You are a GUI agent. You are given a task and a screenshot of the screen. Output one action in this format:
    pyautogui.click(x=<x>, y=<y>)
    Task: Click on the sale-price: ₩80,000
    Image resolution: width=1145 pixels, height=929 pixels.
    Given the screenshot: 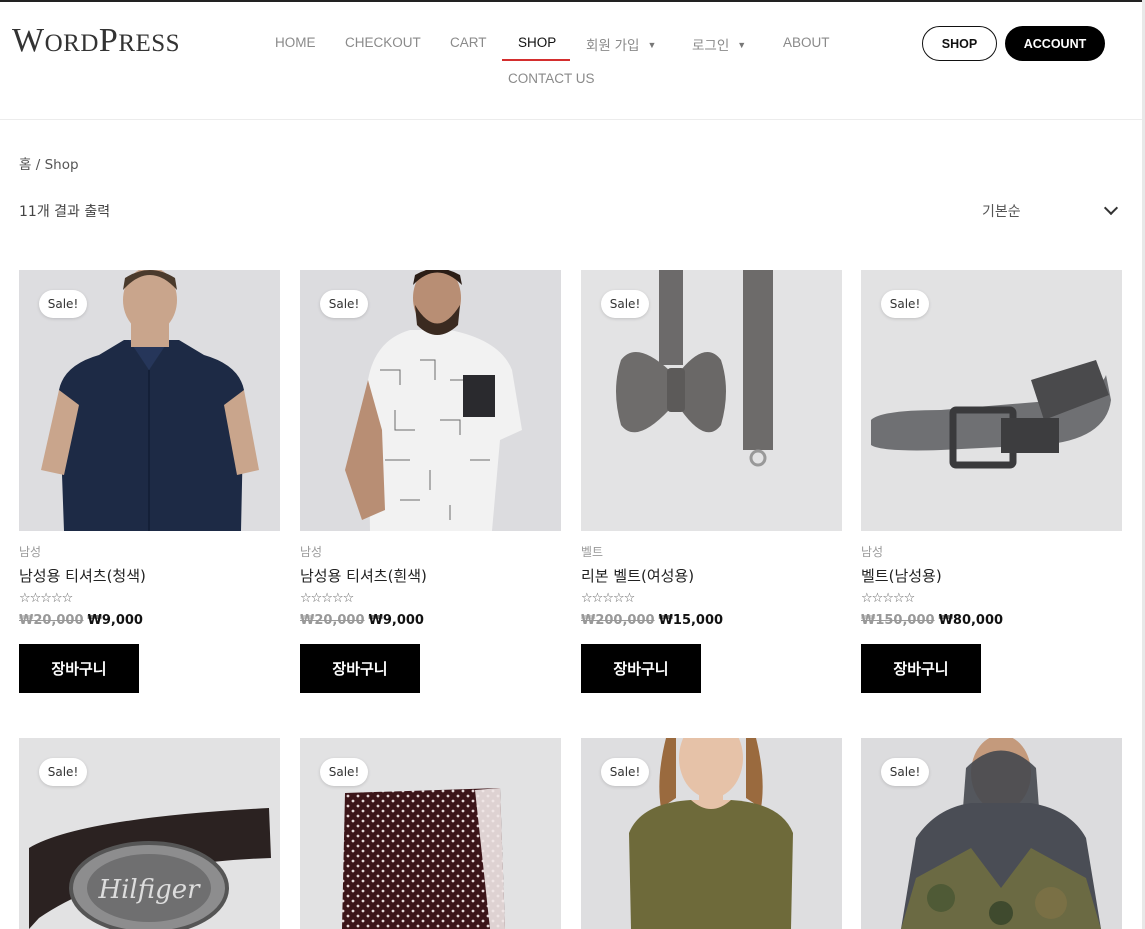 What is the action you would take?
    pyautogui.click(x=971, y=620)
    